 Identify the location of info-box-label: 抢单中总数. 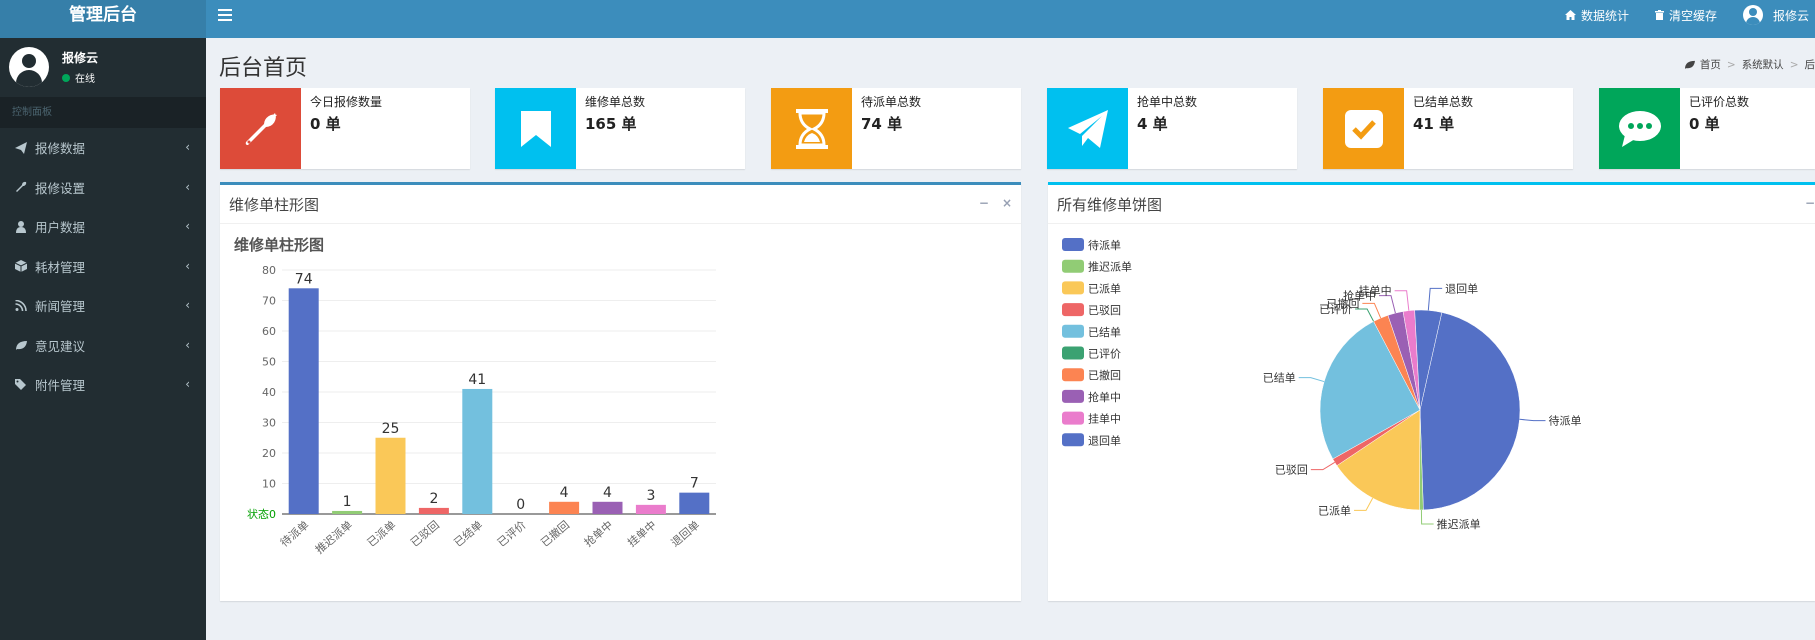
(1167, 102).